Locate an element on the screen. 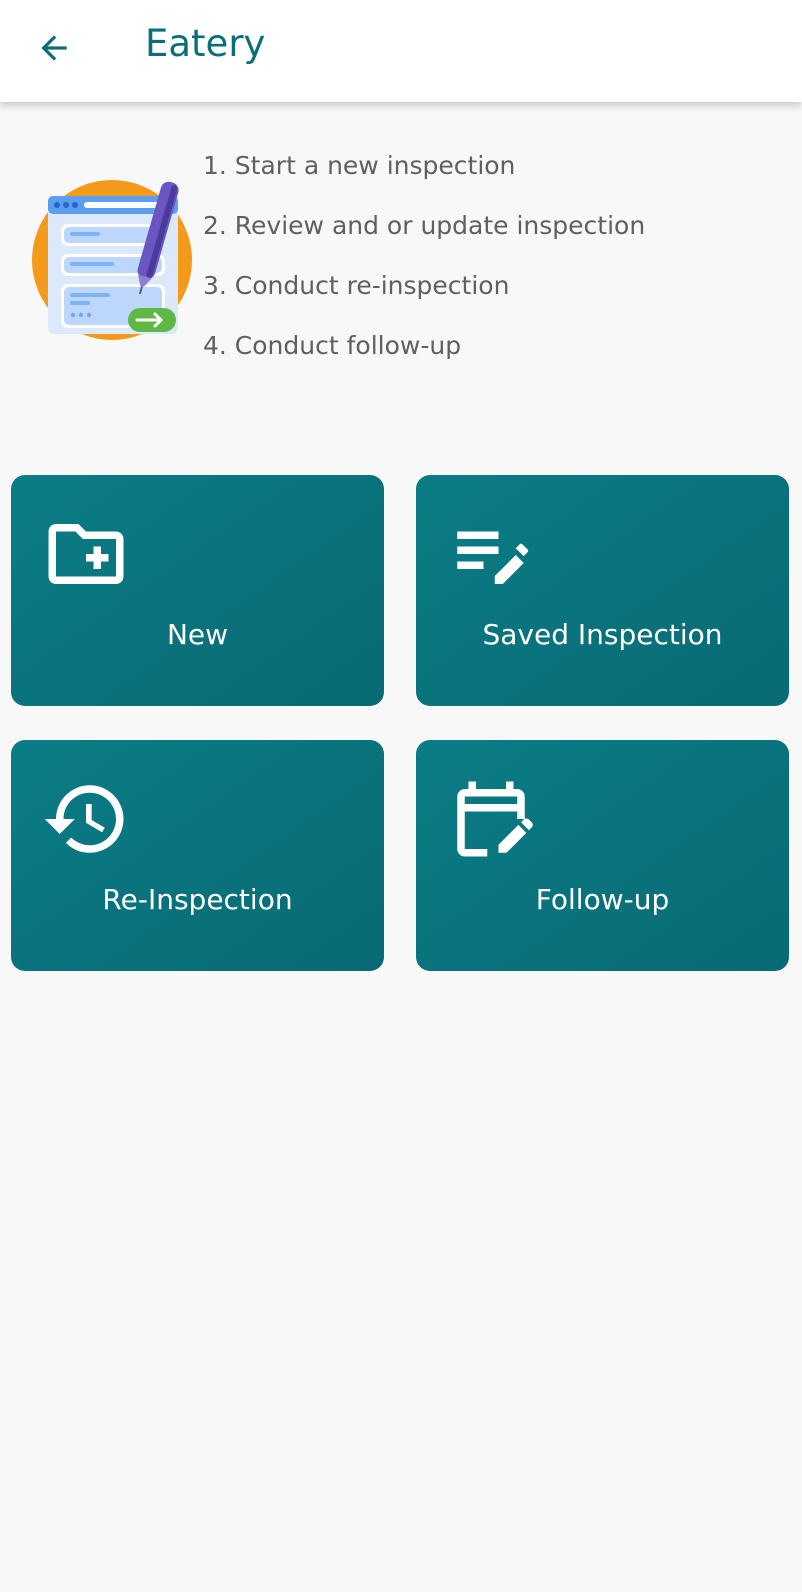 This screenshot has width=802, height=1592. arrow-back-icon is located at coordinates (54, 48).